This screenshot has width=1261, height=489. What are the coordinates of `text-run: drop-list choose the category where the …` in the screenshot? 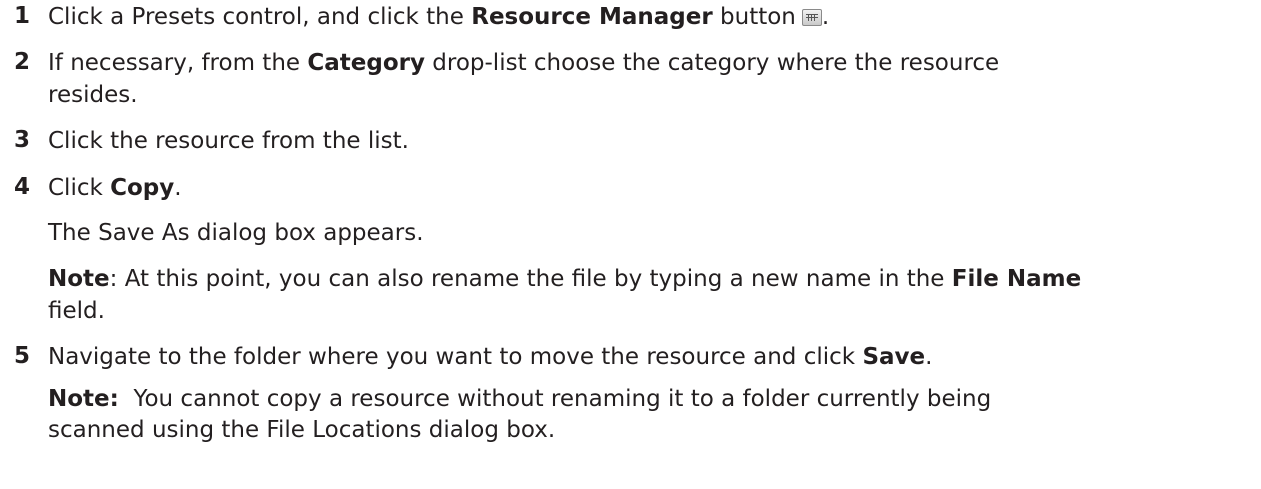 It's located at (712, 63).